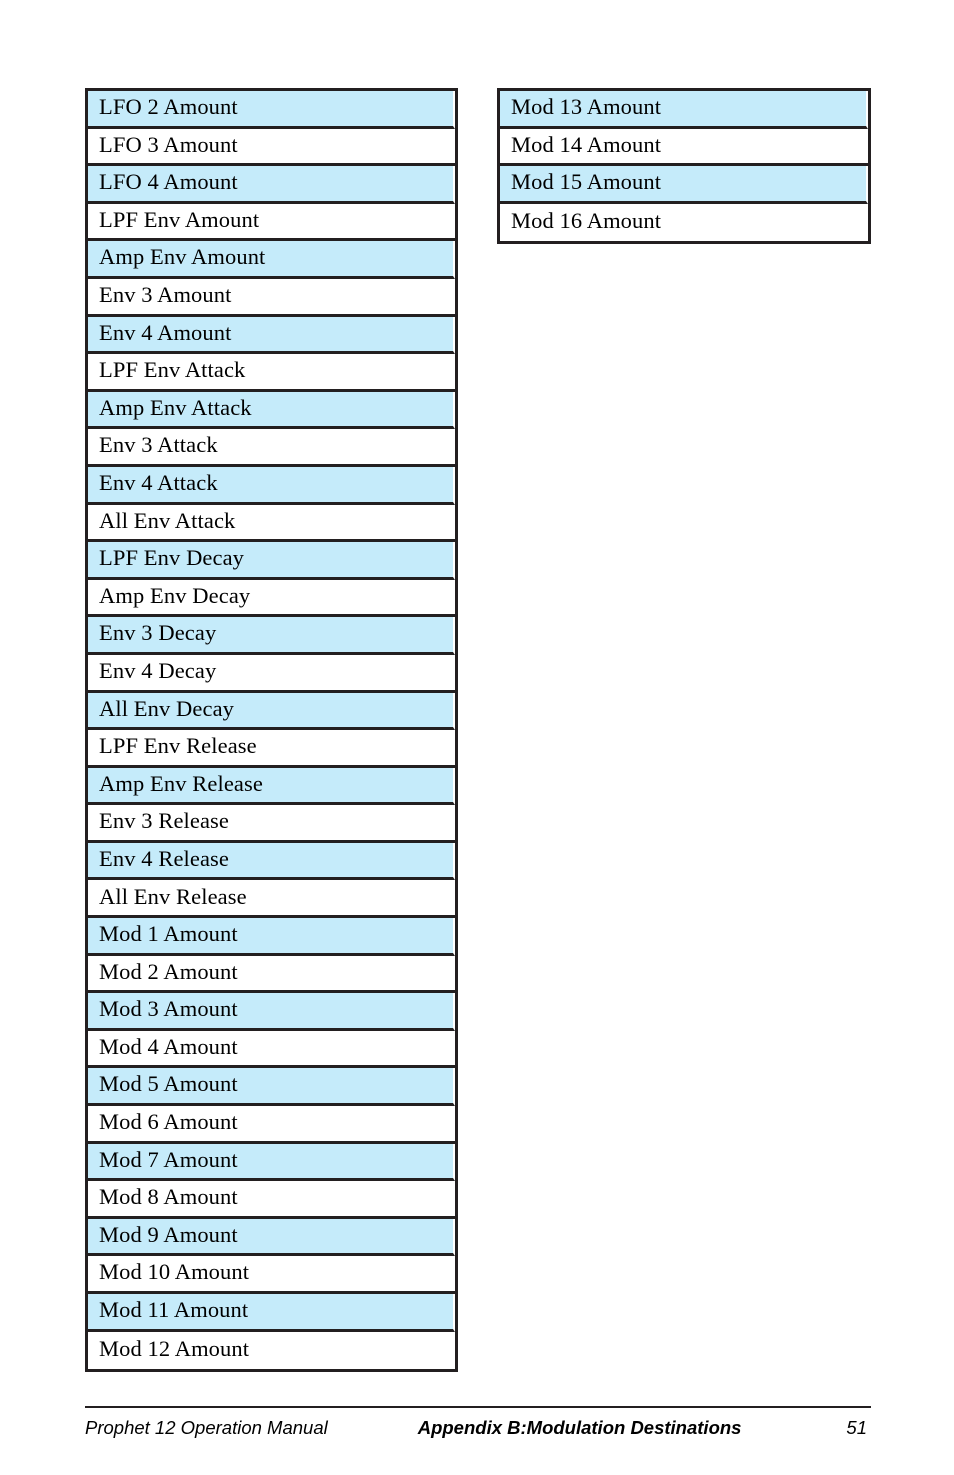  What do you see at coordinates (271, 448) in the screenshot?
I see `table-row: Env 3 Attack` at bounding box center [271, 448].